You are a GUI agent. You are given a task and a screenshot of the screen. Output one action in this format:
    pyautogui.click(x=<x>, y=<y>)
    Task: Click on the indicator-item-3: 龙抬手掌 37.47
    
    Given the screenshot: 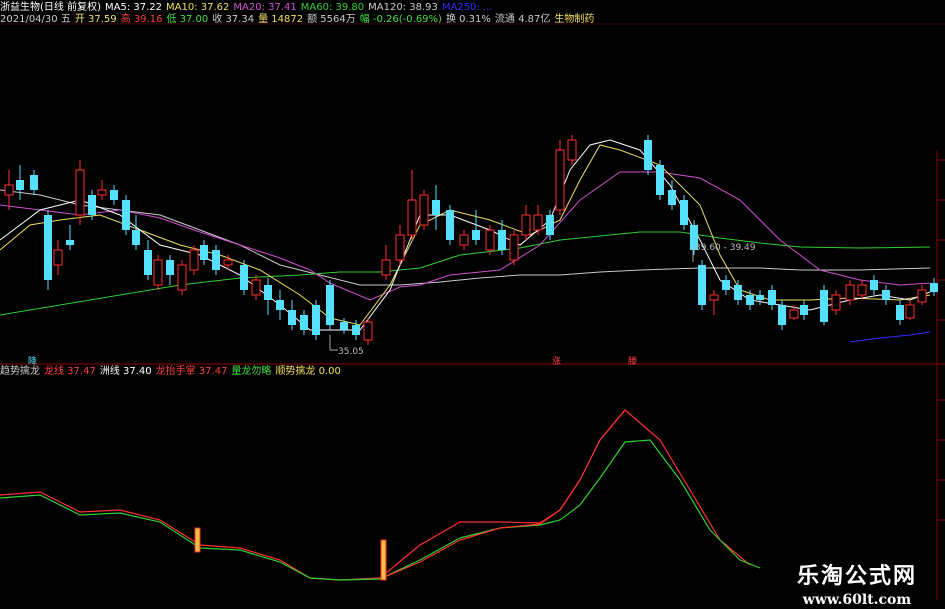 What is the action you would take?
    pyautogui.click(x=191, y=371)
    